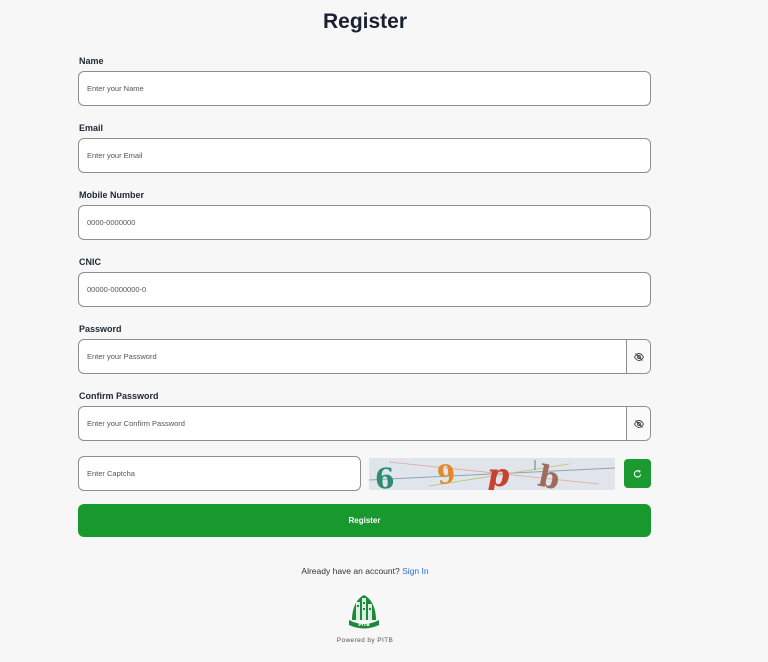 The image size is (768, 662). I want to click on svg-text: p, so click(498, 474).